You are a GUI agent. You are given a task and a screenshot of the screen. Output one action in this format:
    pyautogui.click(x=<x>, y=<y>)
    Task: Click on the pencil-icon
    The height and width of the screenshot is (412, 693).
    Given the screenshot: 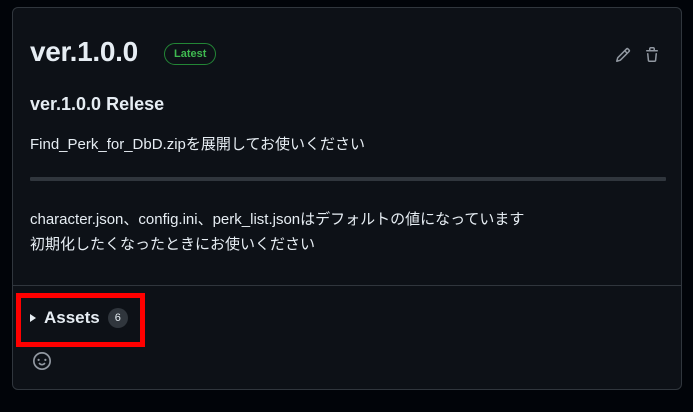 What is the action you would take?
    pyautogui.click(x=623, y=55)
    